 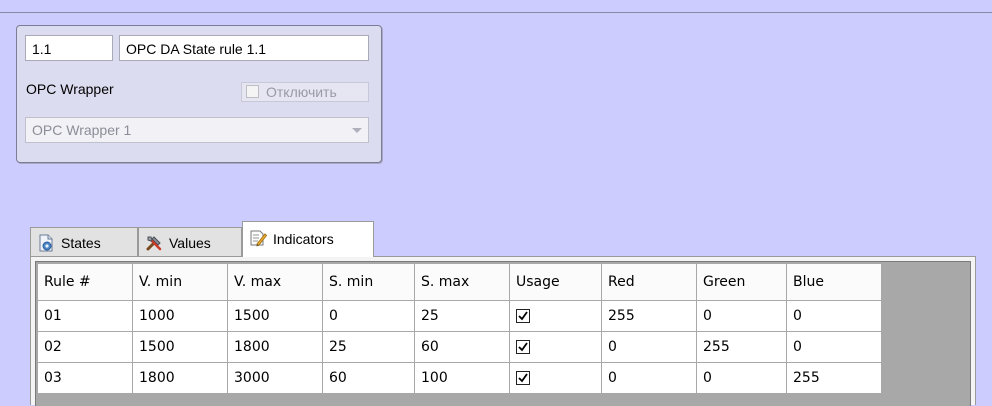 What do you see at coordinates (741, 347) in the screenshot?
I see `green-cell: 255` at bounding box center [741, 347].